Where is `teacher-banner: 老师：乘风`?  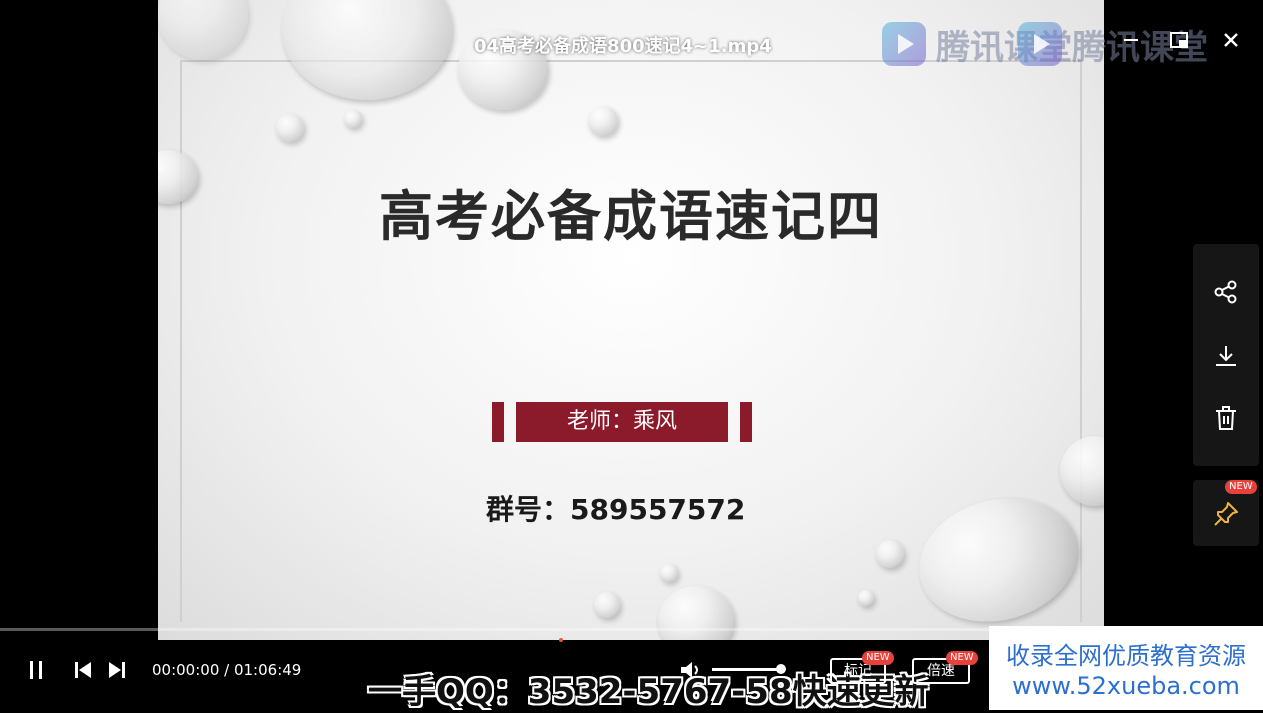
teacher-banner: 老师：乘风 is located at coordinates (622, 422).